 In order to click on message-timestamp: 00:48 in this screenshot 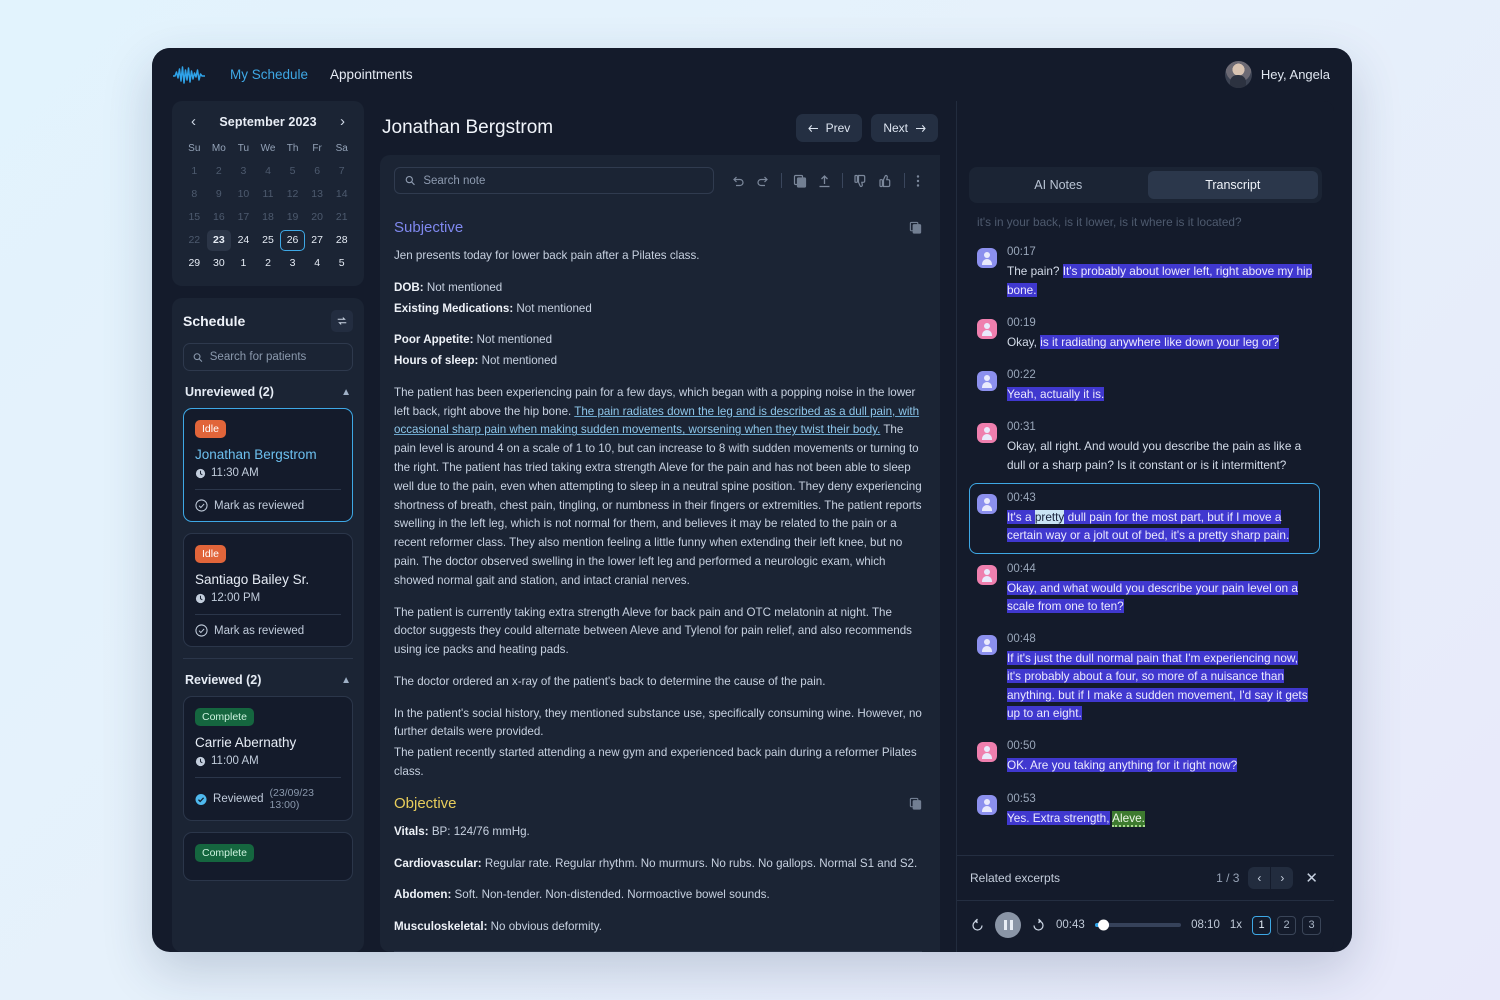, I will do `click(1021, 639)`.